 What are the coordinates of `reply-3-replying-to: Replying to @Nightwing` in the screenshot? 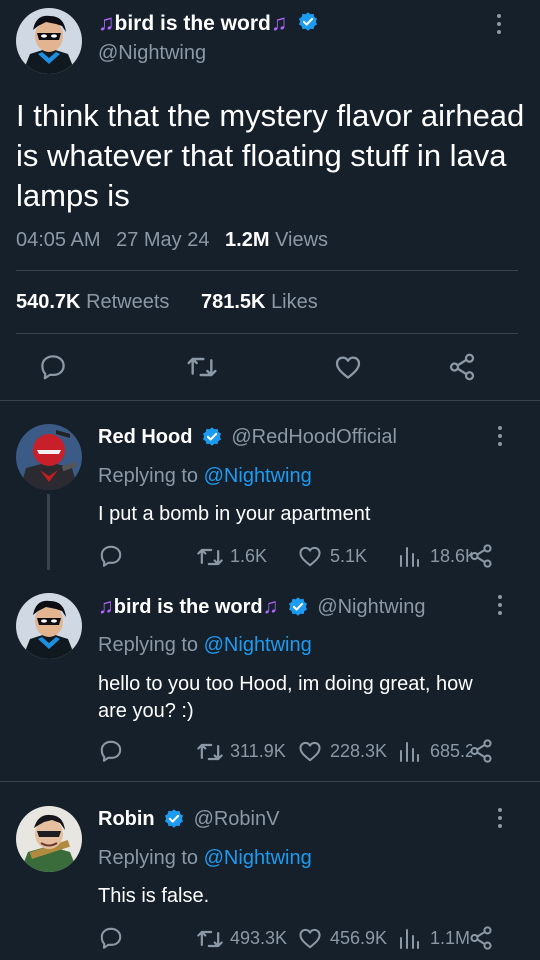 It's located at (205, 858).